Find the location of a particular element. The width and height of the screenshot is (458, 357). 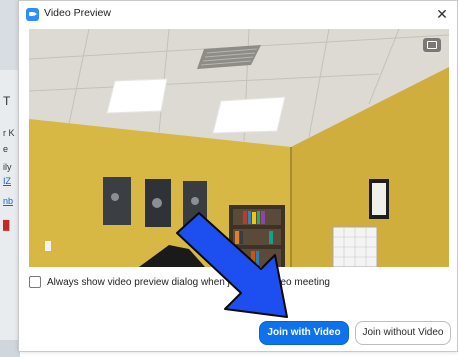

background-text-fragment: r K is located at coordinates (9, 133).